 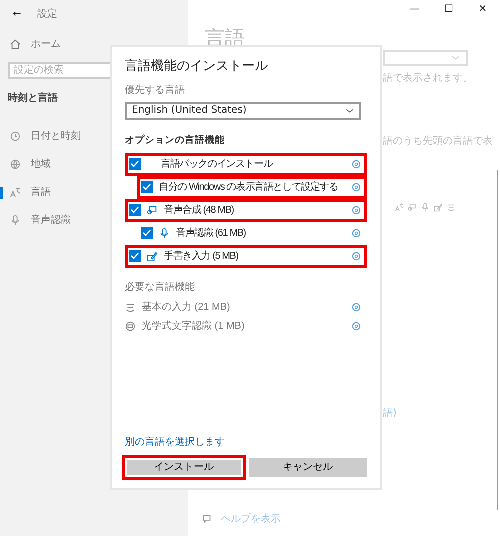 I want to click on close-button: ✕, so click(x=483, y=10).